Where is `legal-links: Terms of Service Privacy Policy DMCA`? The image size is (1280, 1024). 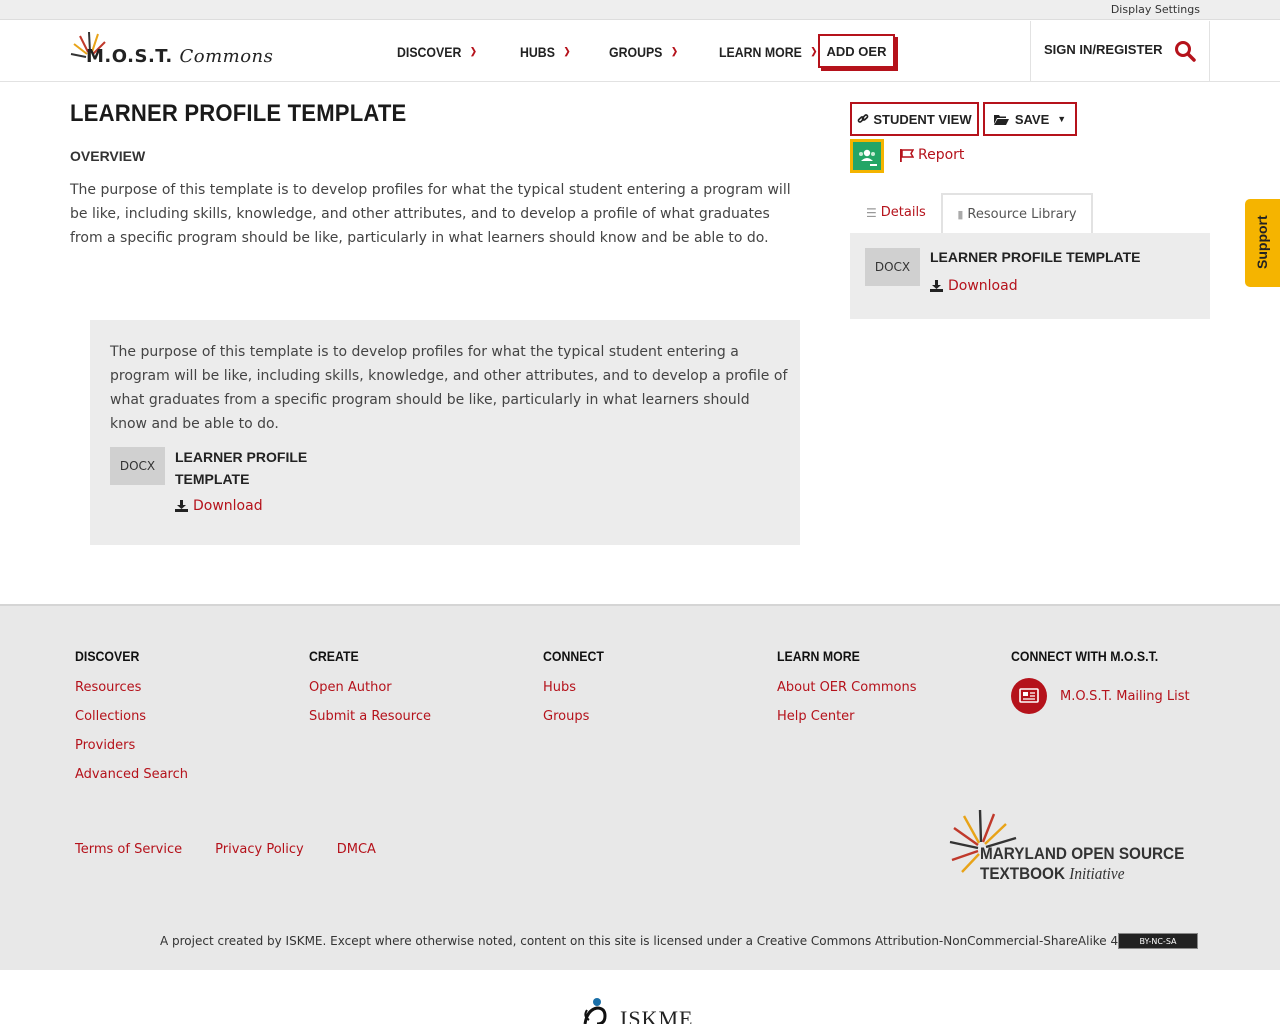
legal-links: Terms of Service Privacy Policy DMCA is located at coordinates (242, 849).